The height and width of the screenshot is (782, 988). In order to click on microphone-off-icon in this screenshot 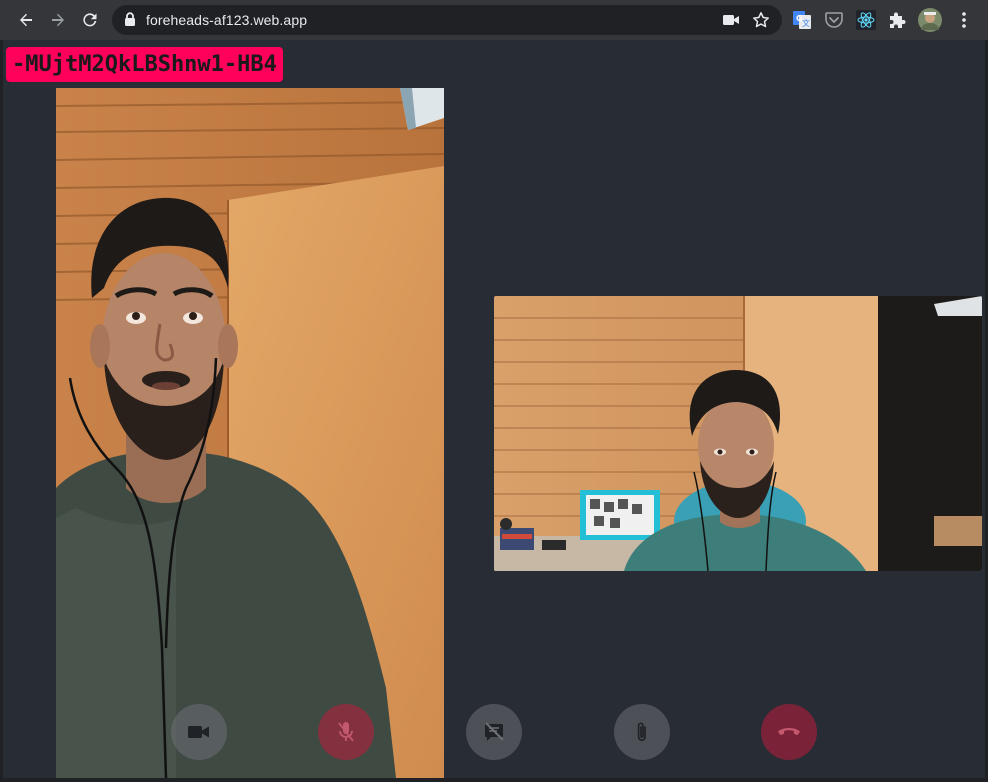, I will do `click(346, 732)`.